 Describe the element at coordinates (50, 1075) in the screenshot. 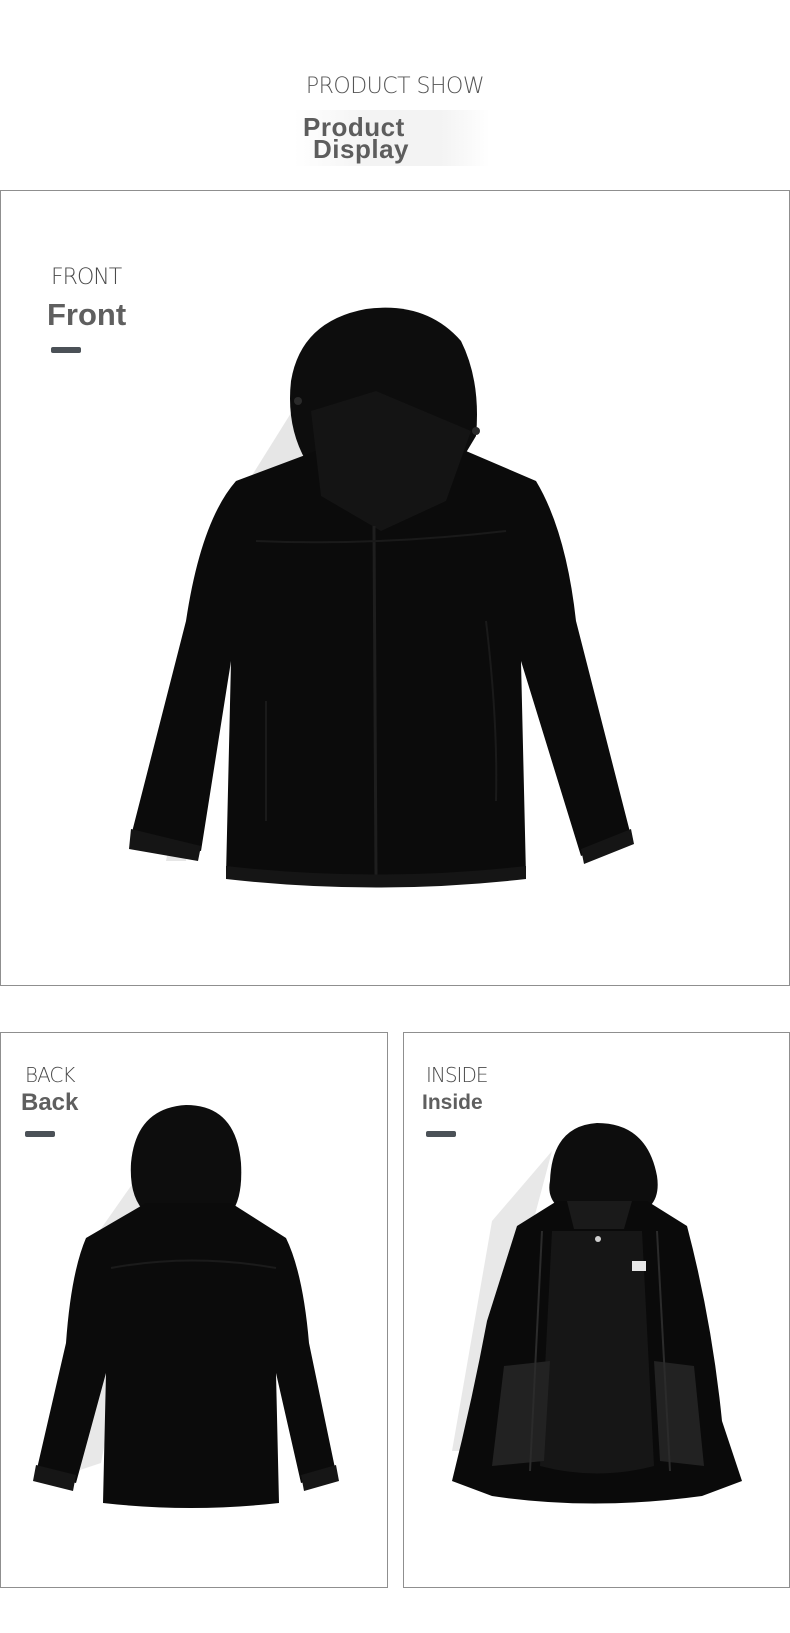

I see `back-label-en: BACK` at that location.